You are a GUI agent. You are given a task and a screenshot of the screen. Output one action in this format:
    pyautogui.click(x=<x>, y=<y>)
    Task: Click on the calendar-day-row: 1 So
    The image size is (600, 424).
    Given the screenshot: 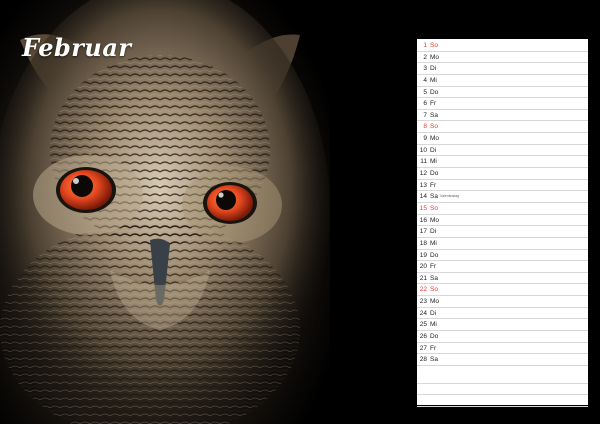 What is the action you would take?
    pyautogui.click(x=502, y=46)
    